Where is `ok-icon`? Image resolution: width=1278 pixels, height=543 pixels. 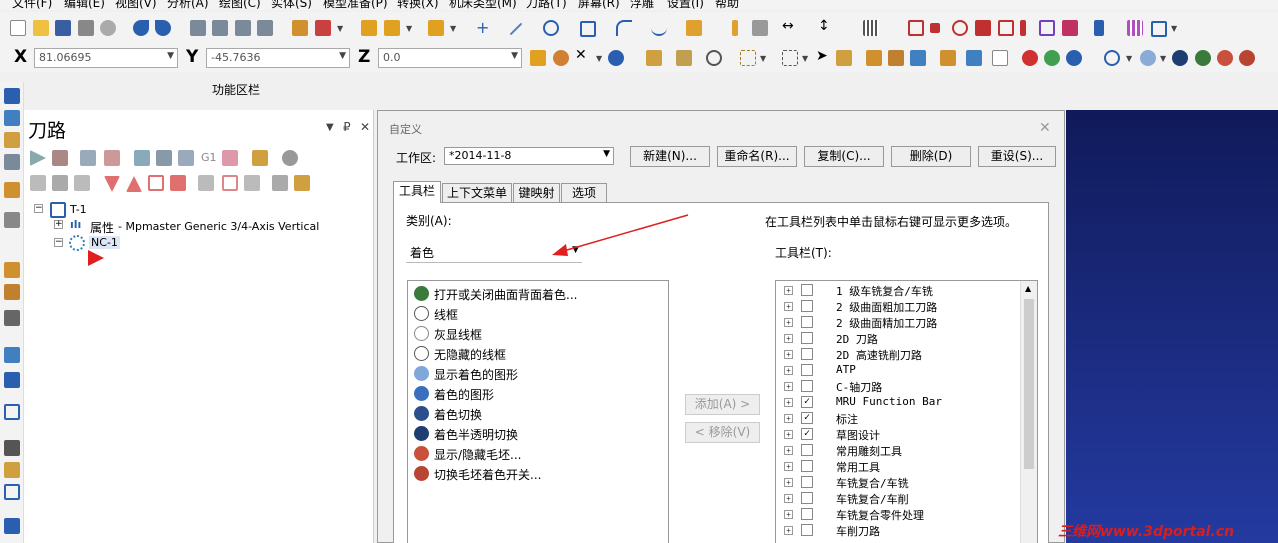
ok-icon is located at coordinates (1052, 58).